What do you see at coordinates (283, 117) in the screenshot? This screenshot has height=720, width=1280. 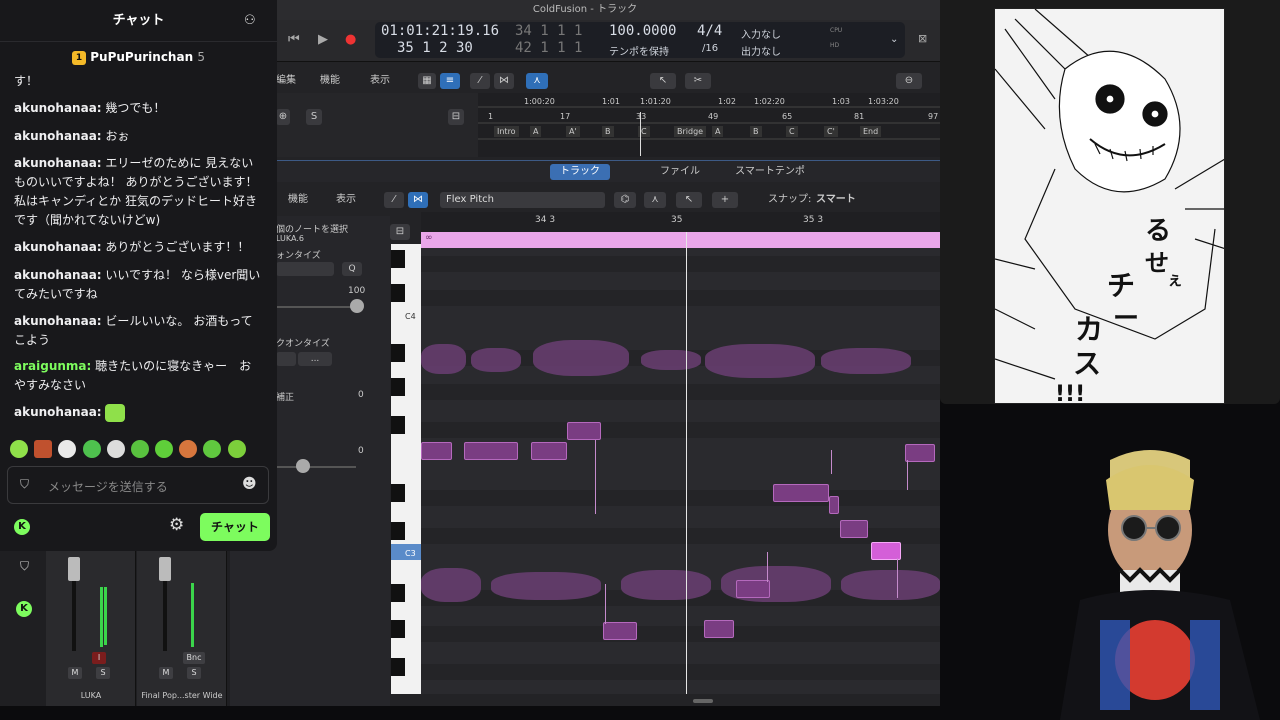 I see `add-track-icon: ⊕` at bounding box center [283, 117].